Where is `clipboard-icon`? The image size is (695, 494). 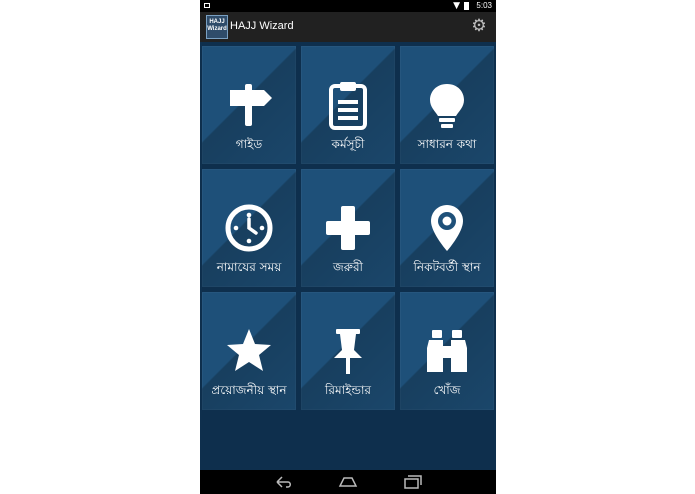 clipboard-icon is located at coordinates (348, 106).